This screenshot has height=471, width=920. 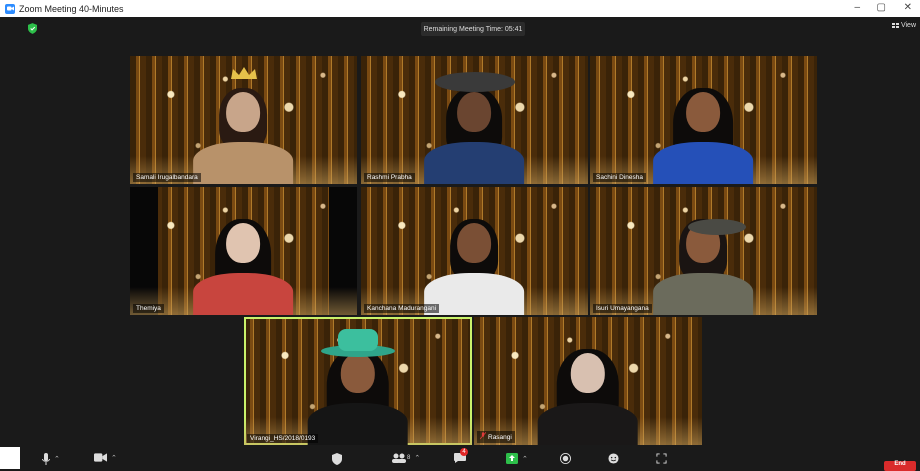 I want to click on participant-name-tag: Rasangi, so click(x=496, y=437).